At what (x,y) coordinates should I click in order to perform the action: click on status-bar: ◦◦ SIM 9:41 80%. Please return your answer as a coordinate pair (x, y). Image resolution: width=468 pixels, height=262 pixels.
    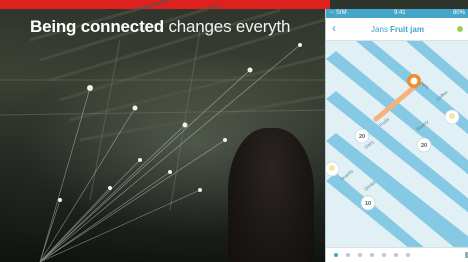
    Looking at the image, I should click on (397, 13).